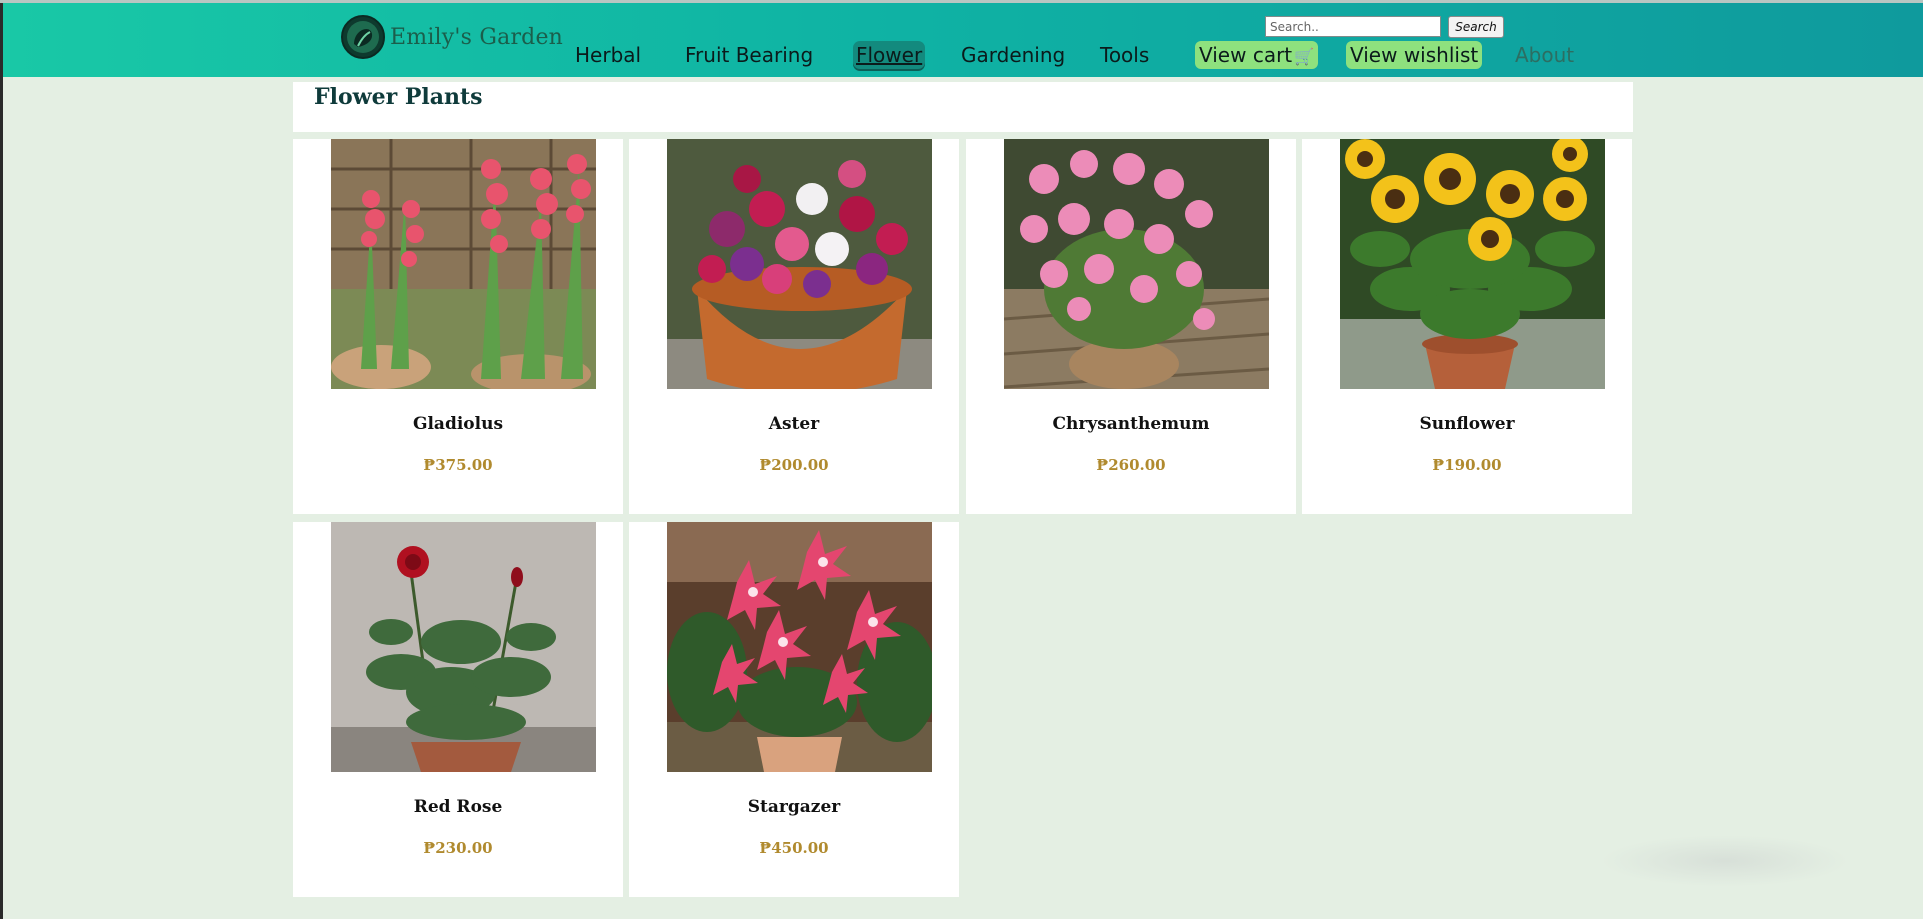 The width and height of the screenshot is (1923, 919). I want to click on window-left-edge, so click(1, 459).